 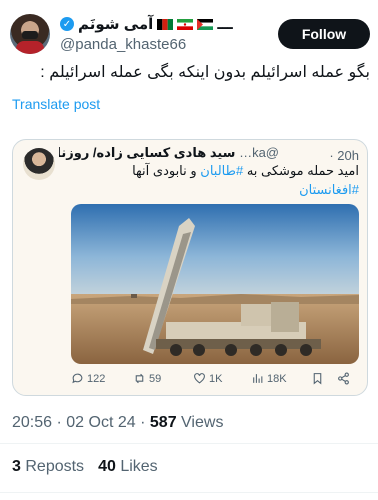 I want to click on repost-icon, so click(x=139, y=378).